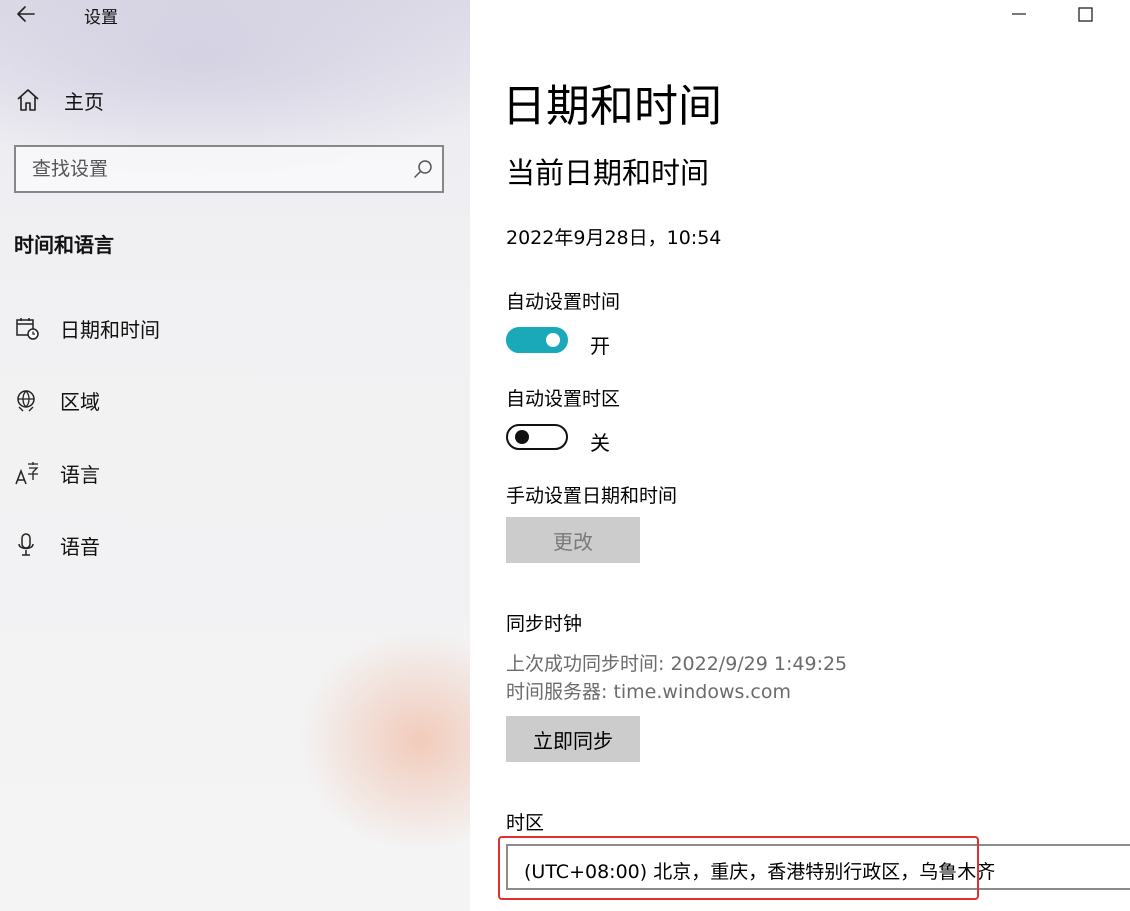 The image size is (1130, 911). What do you see at coordinates (573, 739) in the screenshot?
I see `sync-now-button: 立即同步` at bounding box center [573, 739].